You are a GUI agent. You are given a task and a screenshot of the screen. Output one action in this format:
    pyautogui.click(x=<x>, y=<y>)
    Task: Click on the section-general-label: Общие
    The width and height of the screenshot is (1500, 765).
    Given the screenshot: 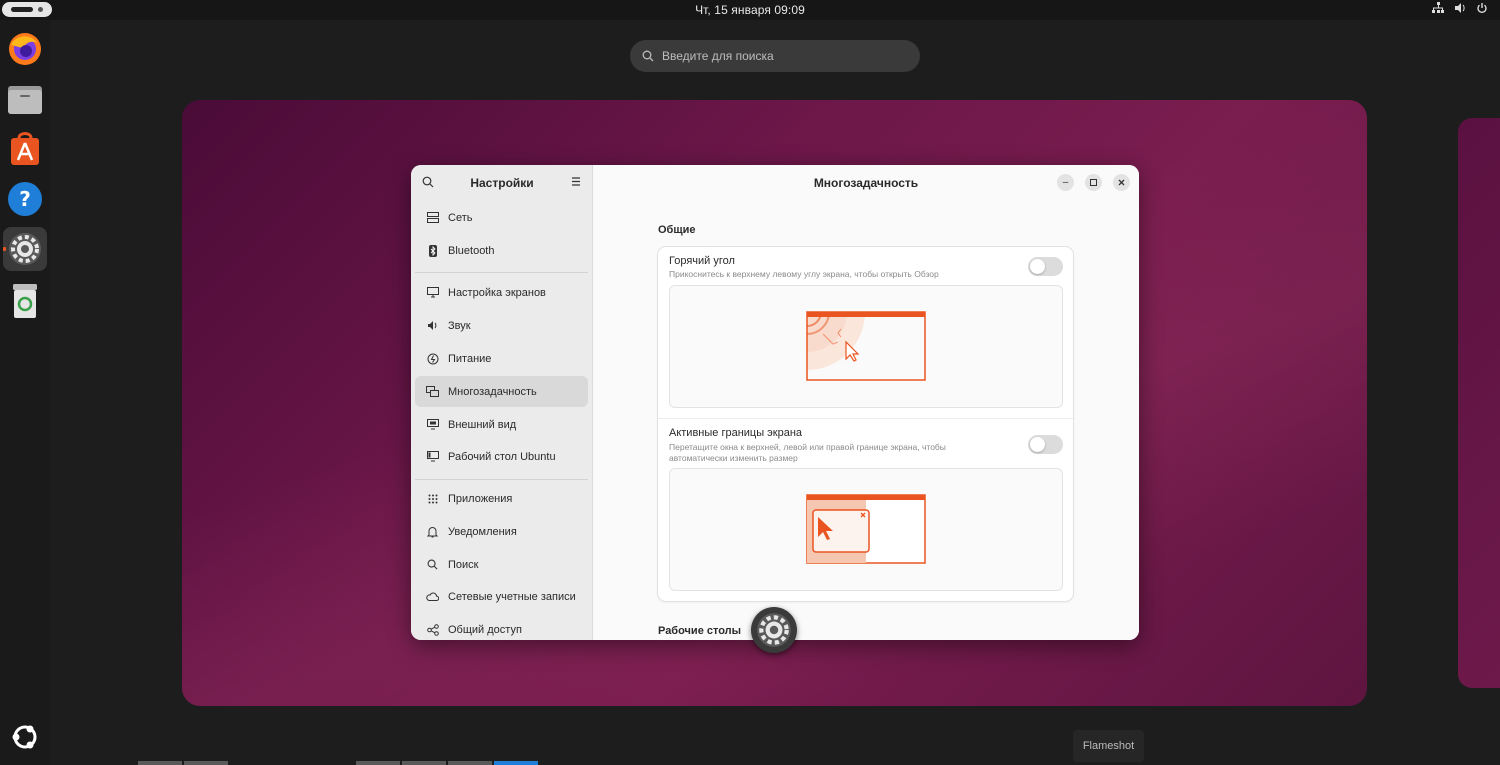 What is the action you would take?
    pyautogui.click(x=677, y=230)
    